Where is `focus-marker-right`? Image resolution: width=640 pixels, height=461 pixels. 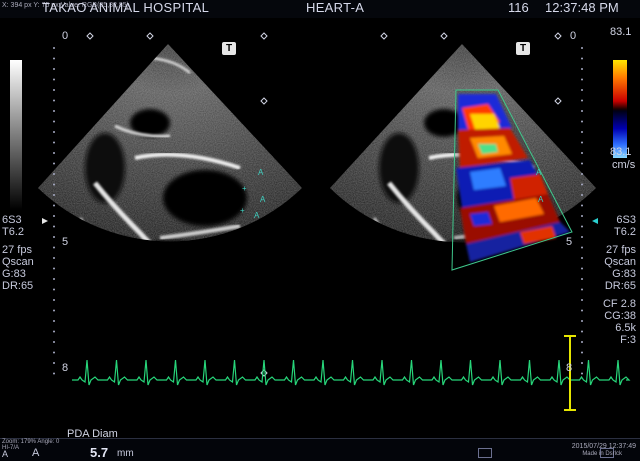
focus-marker-right is located at coordinates (595, 221).